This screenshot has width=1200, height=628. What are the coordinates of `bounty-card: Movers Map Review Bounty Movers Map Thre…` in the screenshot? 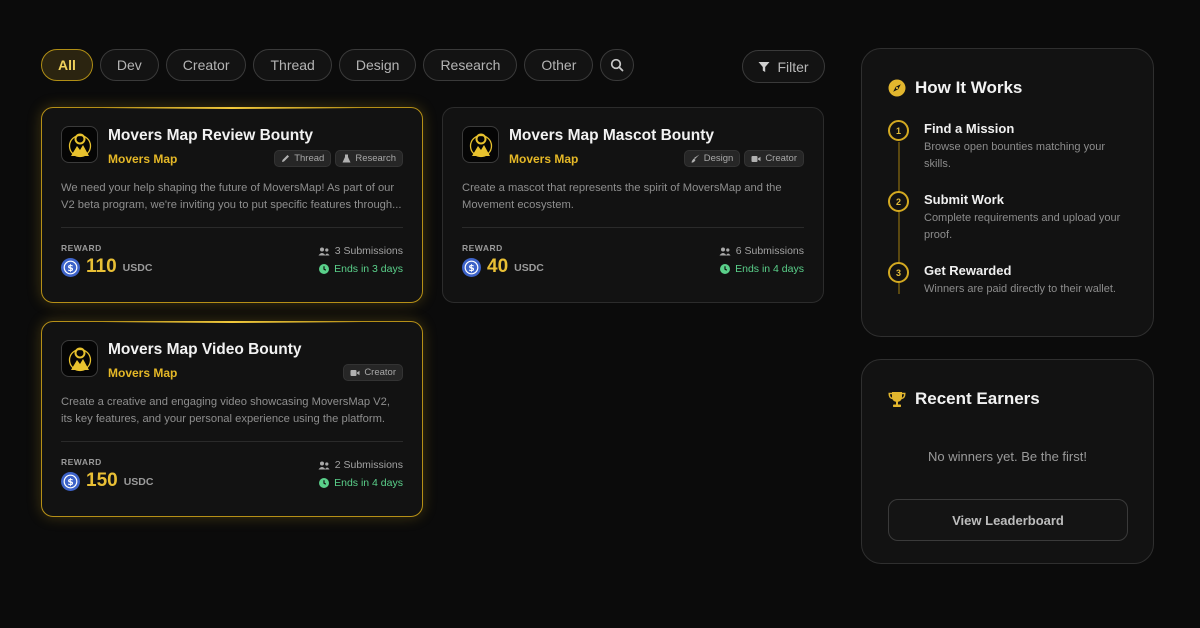 It's located at (232, 205).